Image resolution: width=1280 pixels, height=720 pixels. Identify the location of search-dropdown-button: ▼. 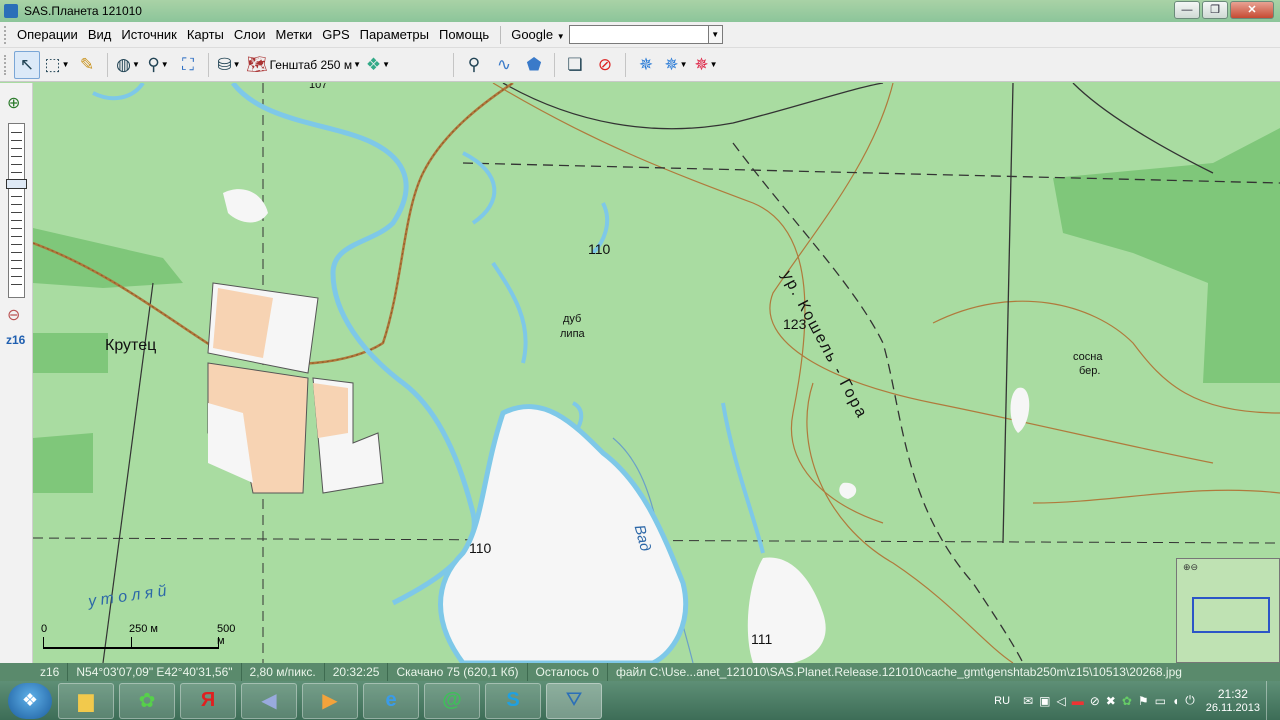
(715, 34).